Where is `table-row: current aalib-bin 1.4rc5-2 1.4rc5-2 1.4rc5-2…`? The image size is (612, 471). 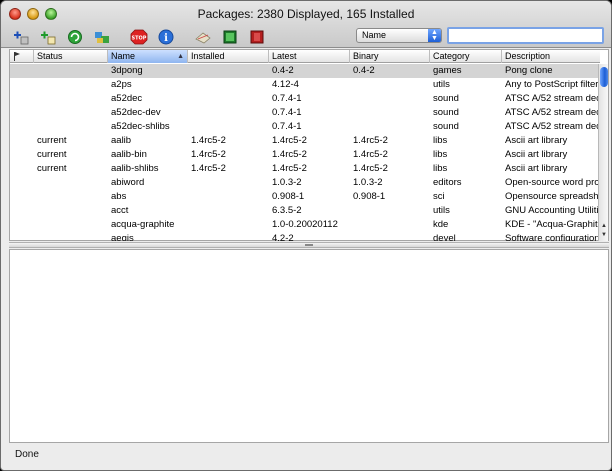
table-row: current aalib-bin 1.4rc5-2 1.4rc5-2 1.4rc5-2… is located at coordinates (305, 155).